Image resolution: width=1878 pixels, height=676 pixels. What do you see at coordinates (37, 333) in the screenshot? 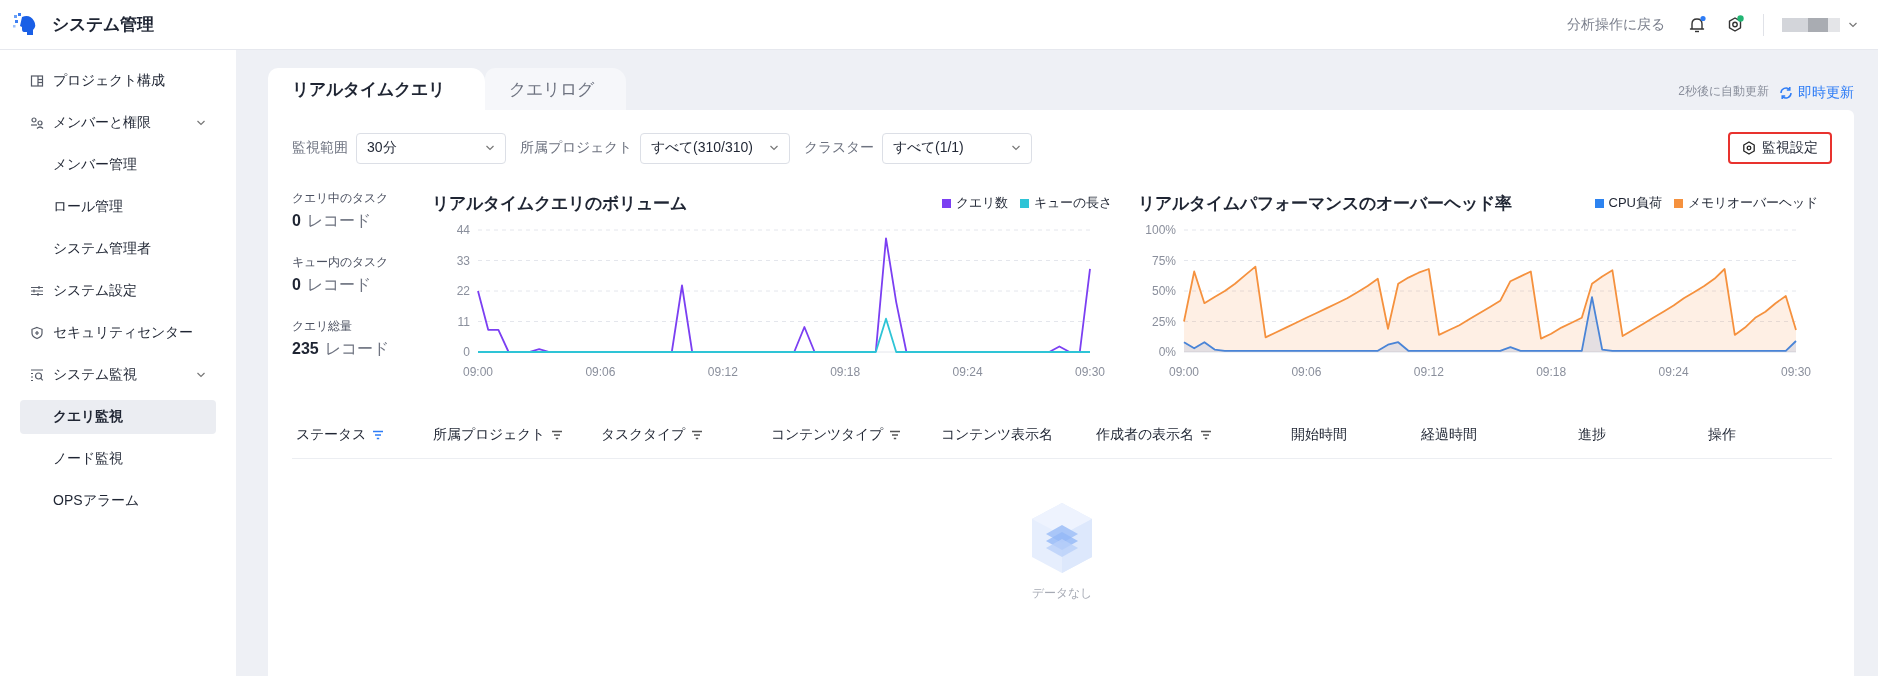
I see `shield-icon` at bounding box center [37, 333].